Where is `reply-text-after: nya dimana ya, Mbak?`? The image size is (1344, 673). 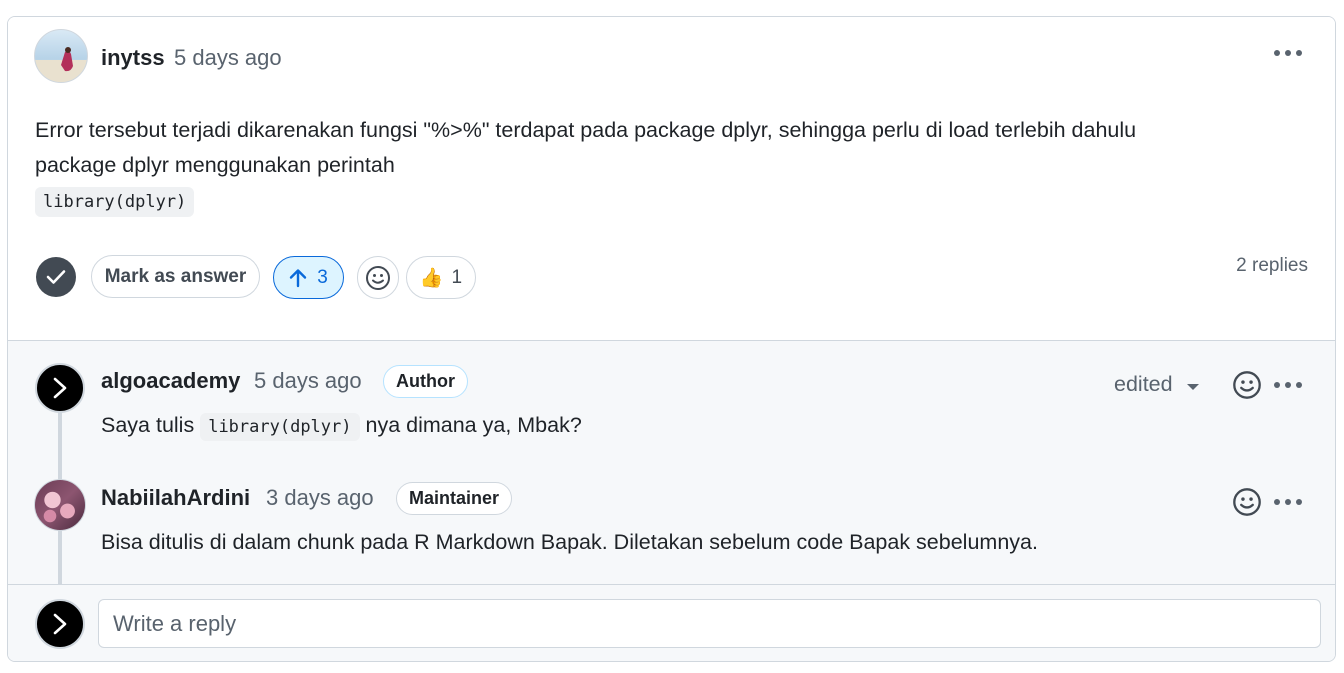
reply-text-after: nya dimana ya, Mbak? is located at coordinates (473, 425).